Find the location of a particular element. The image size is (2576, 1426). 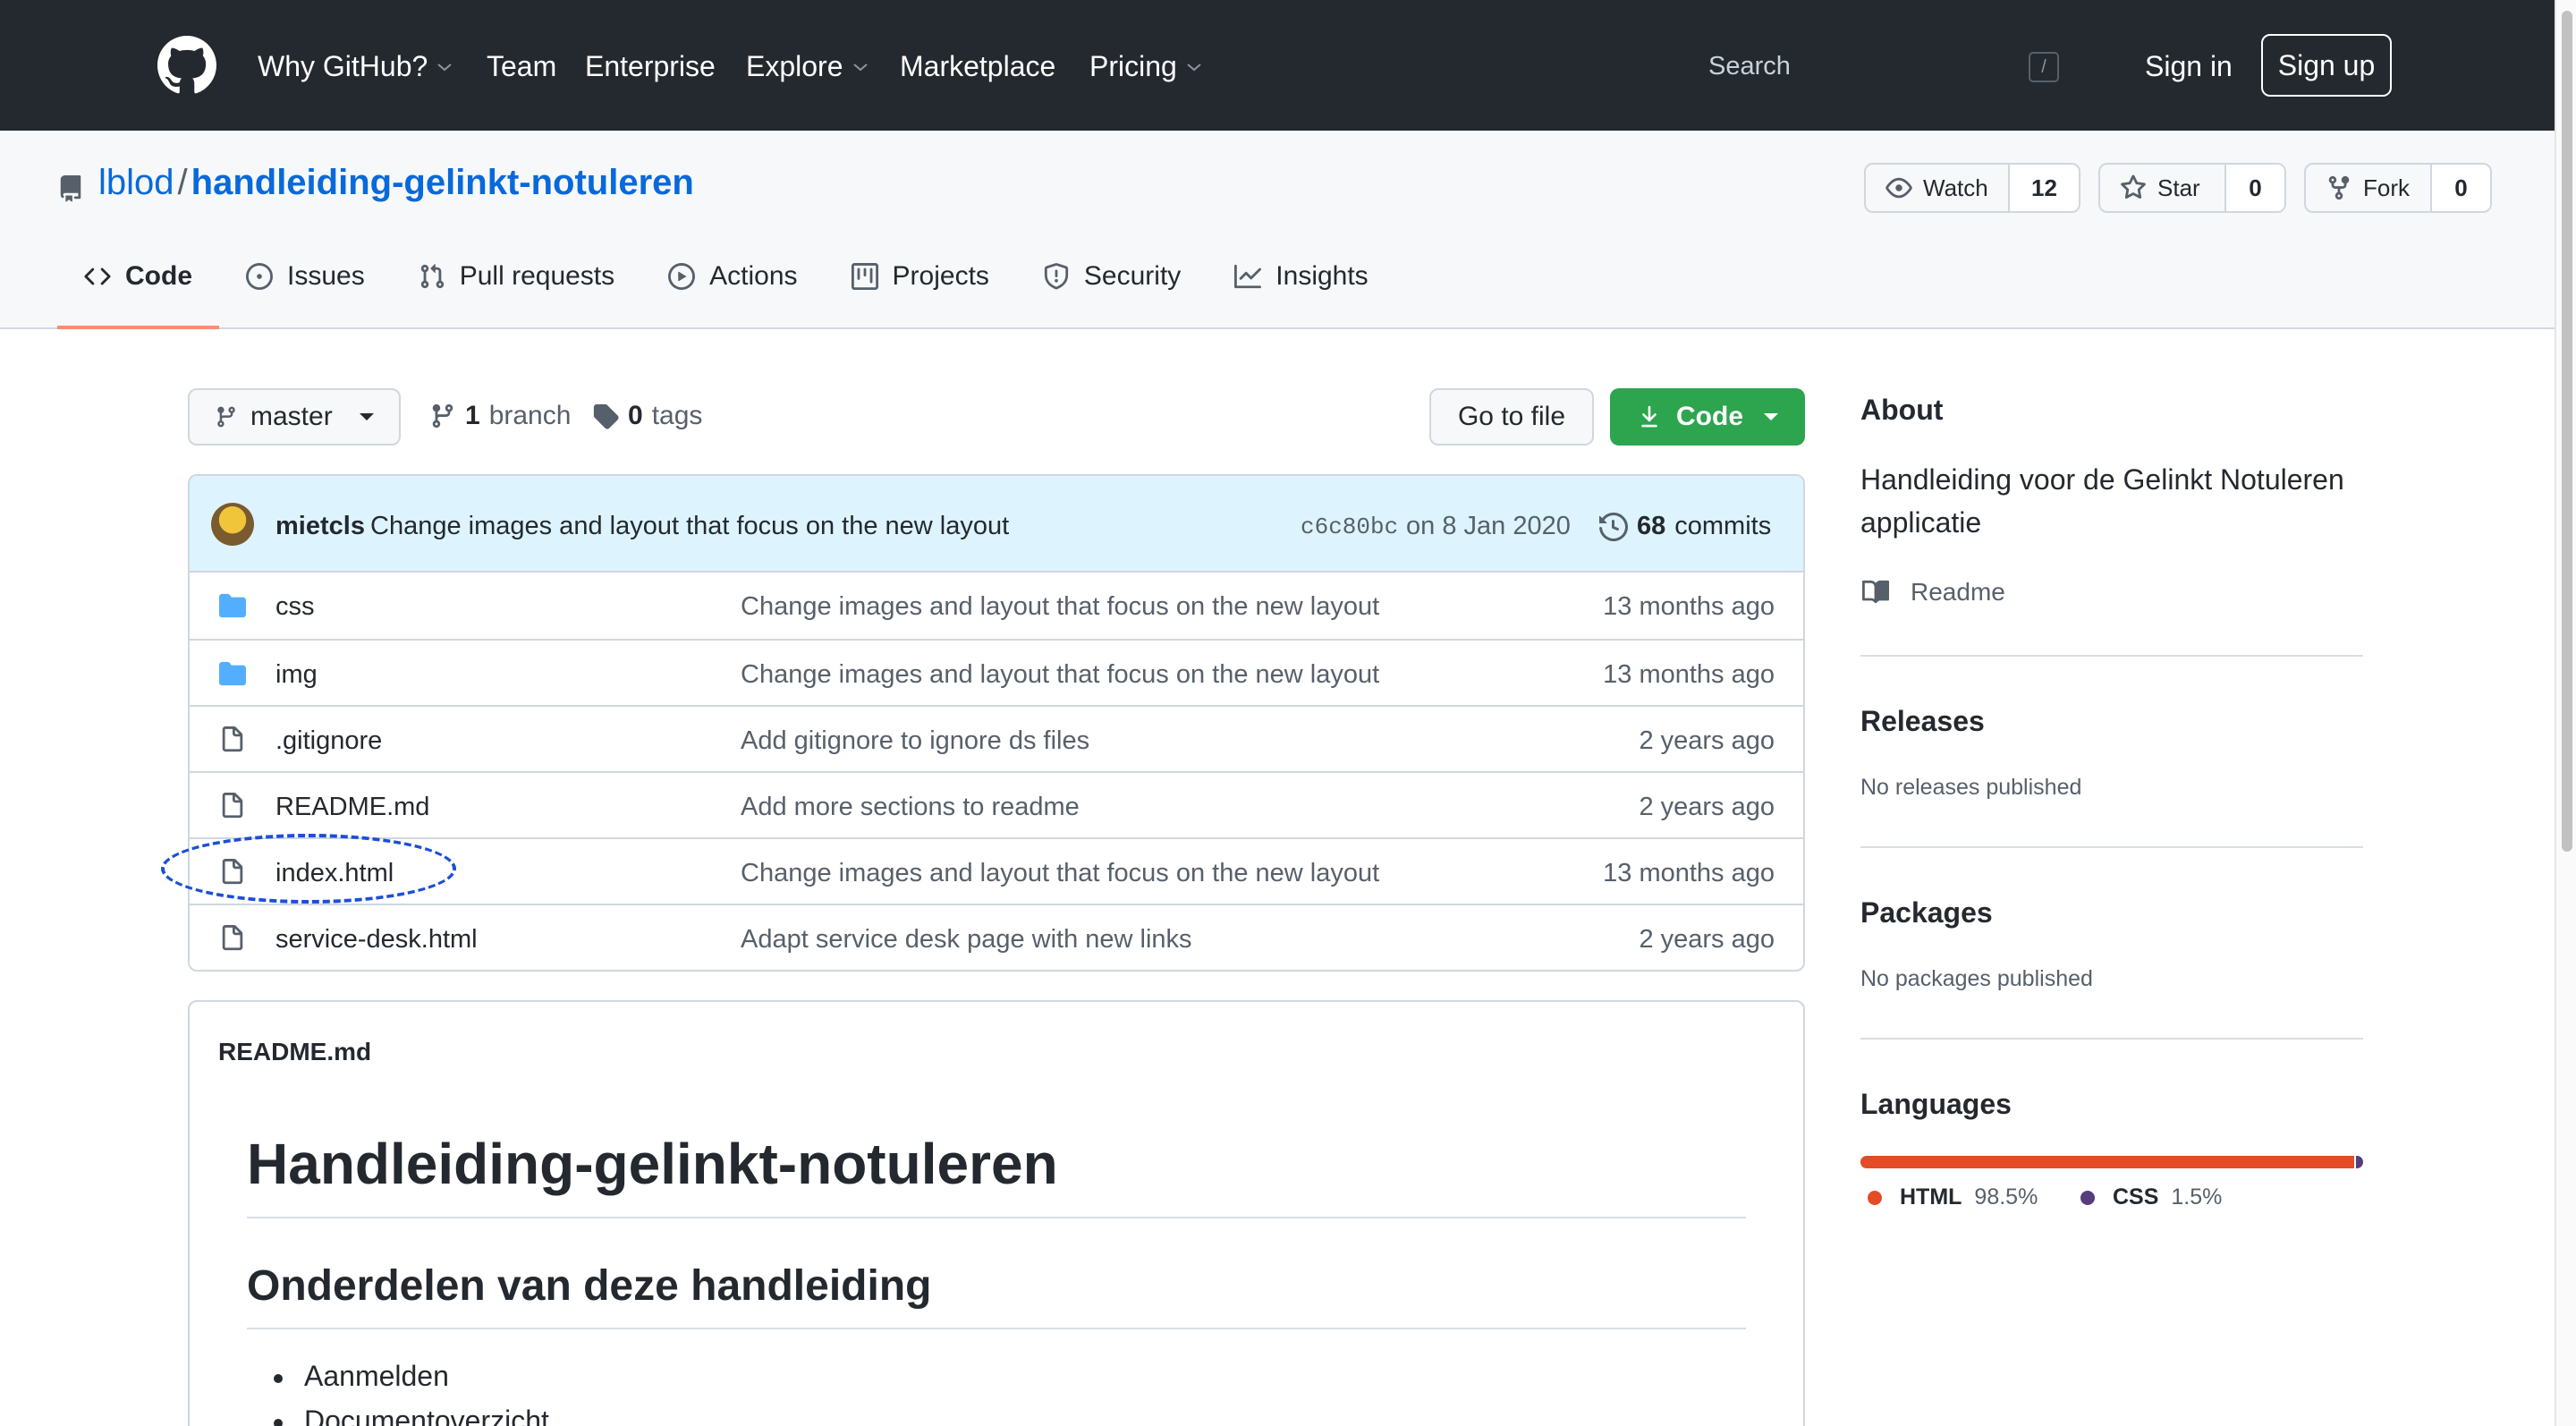

readme-link: Readme is located at coordinates (1932, 593).